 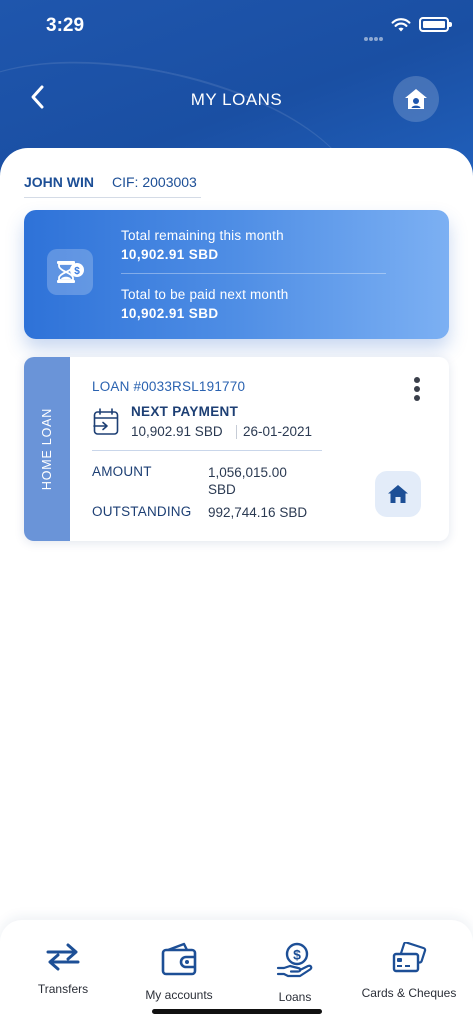 What do you see at coordinates (202, 235) in the screenshot?
I see `this-month-label: Total remaining this month` at bounding box center [202, 235].